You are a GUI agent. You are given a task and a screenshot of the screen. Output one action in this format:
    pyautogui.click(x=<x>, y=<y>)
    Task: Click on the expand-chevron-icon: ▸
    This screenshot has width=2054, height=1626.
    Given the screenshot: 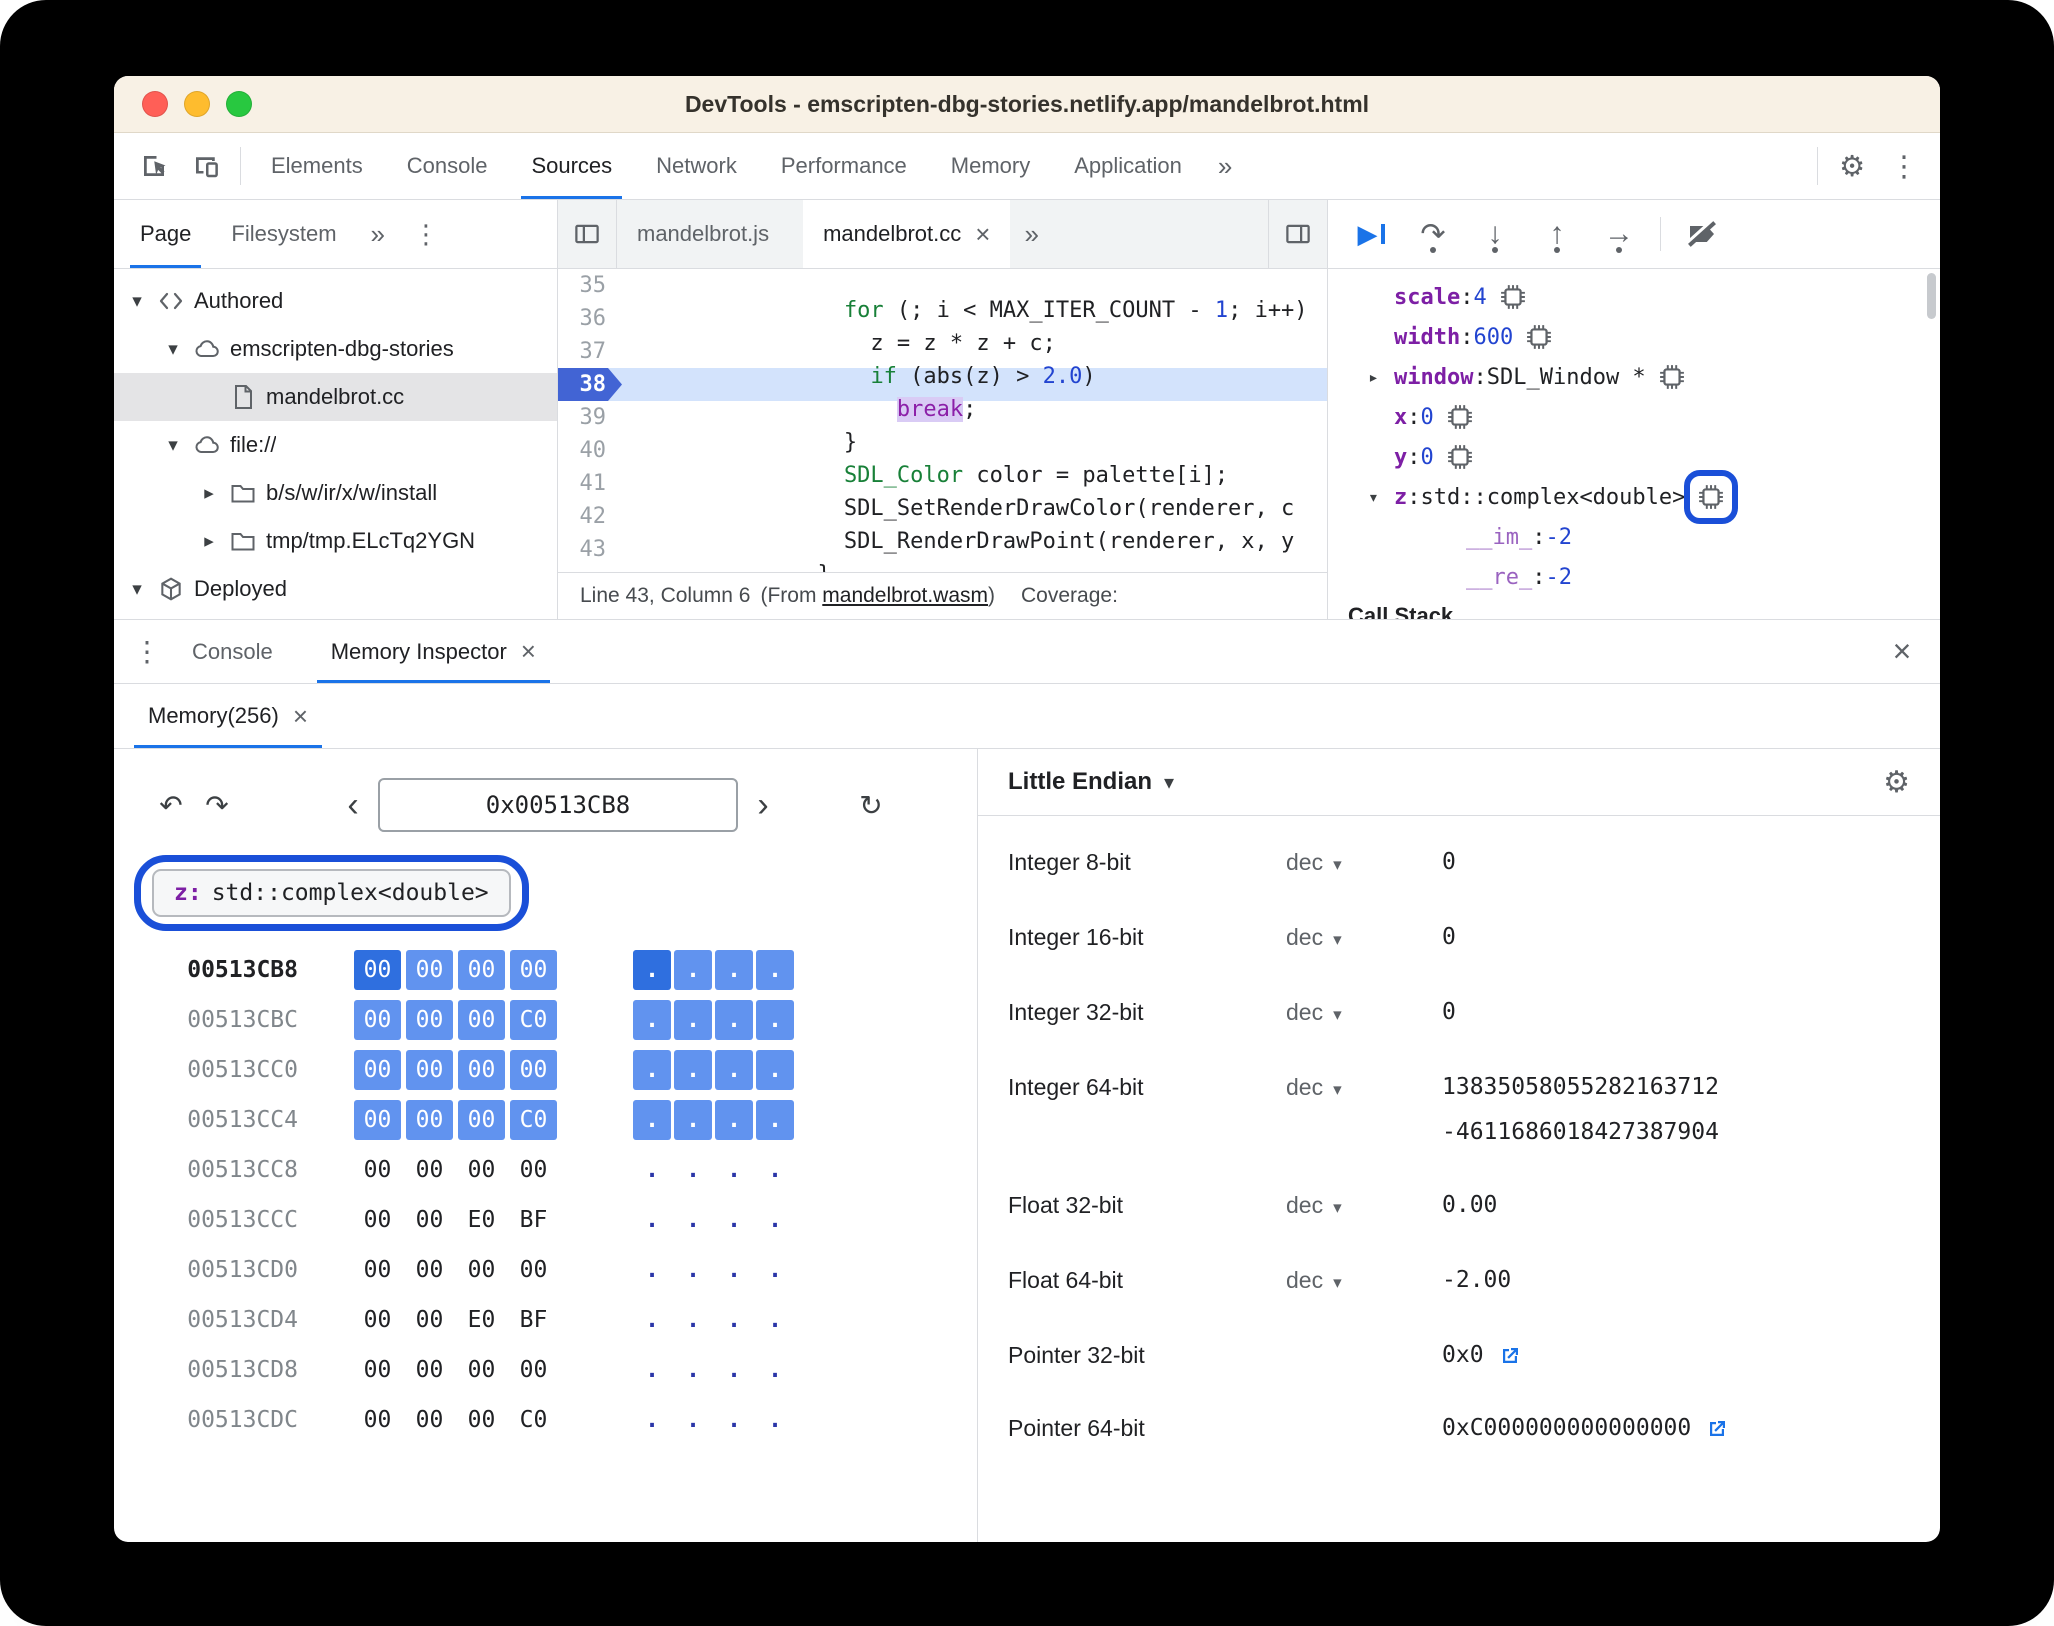 What is the action you would take?
    pyautogui.click(x=1381, y=377)
    